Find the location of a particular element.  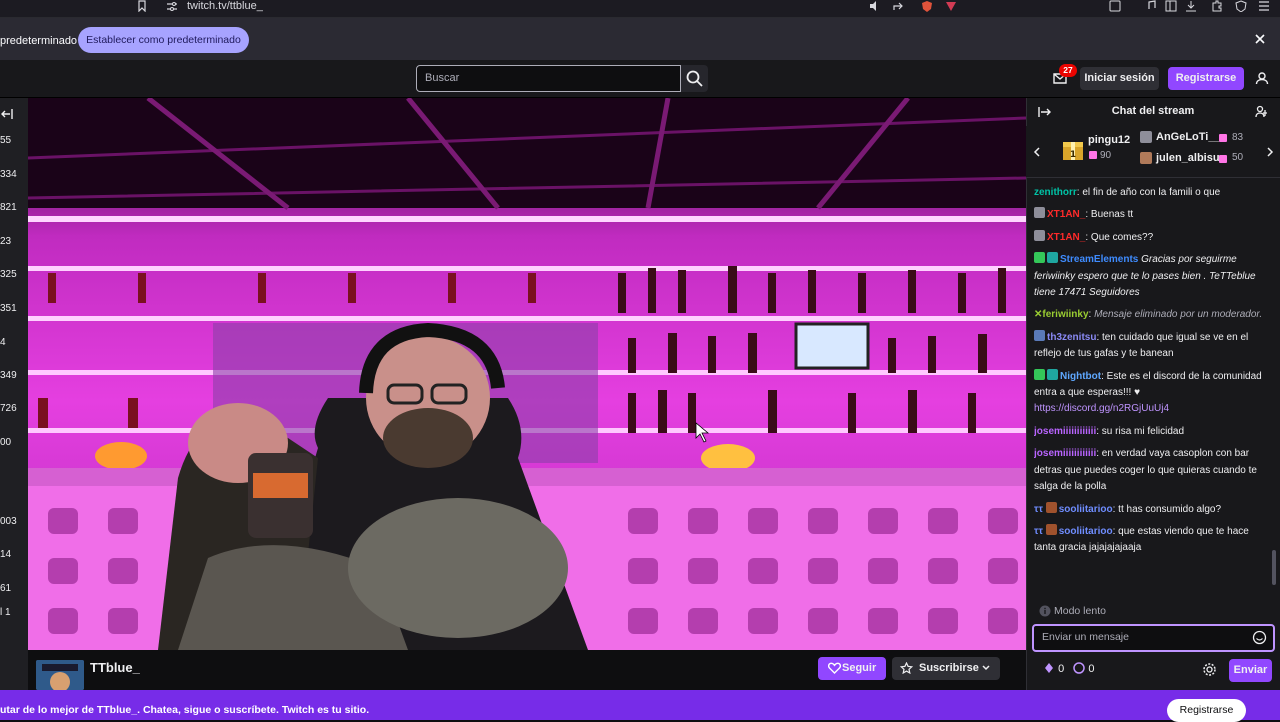

emote-picker-icon is located at coordinates (1259, 637).